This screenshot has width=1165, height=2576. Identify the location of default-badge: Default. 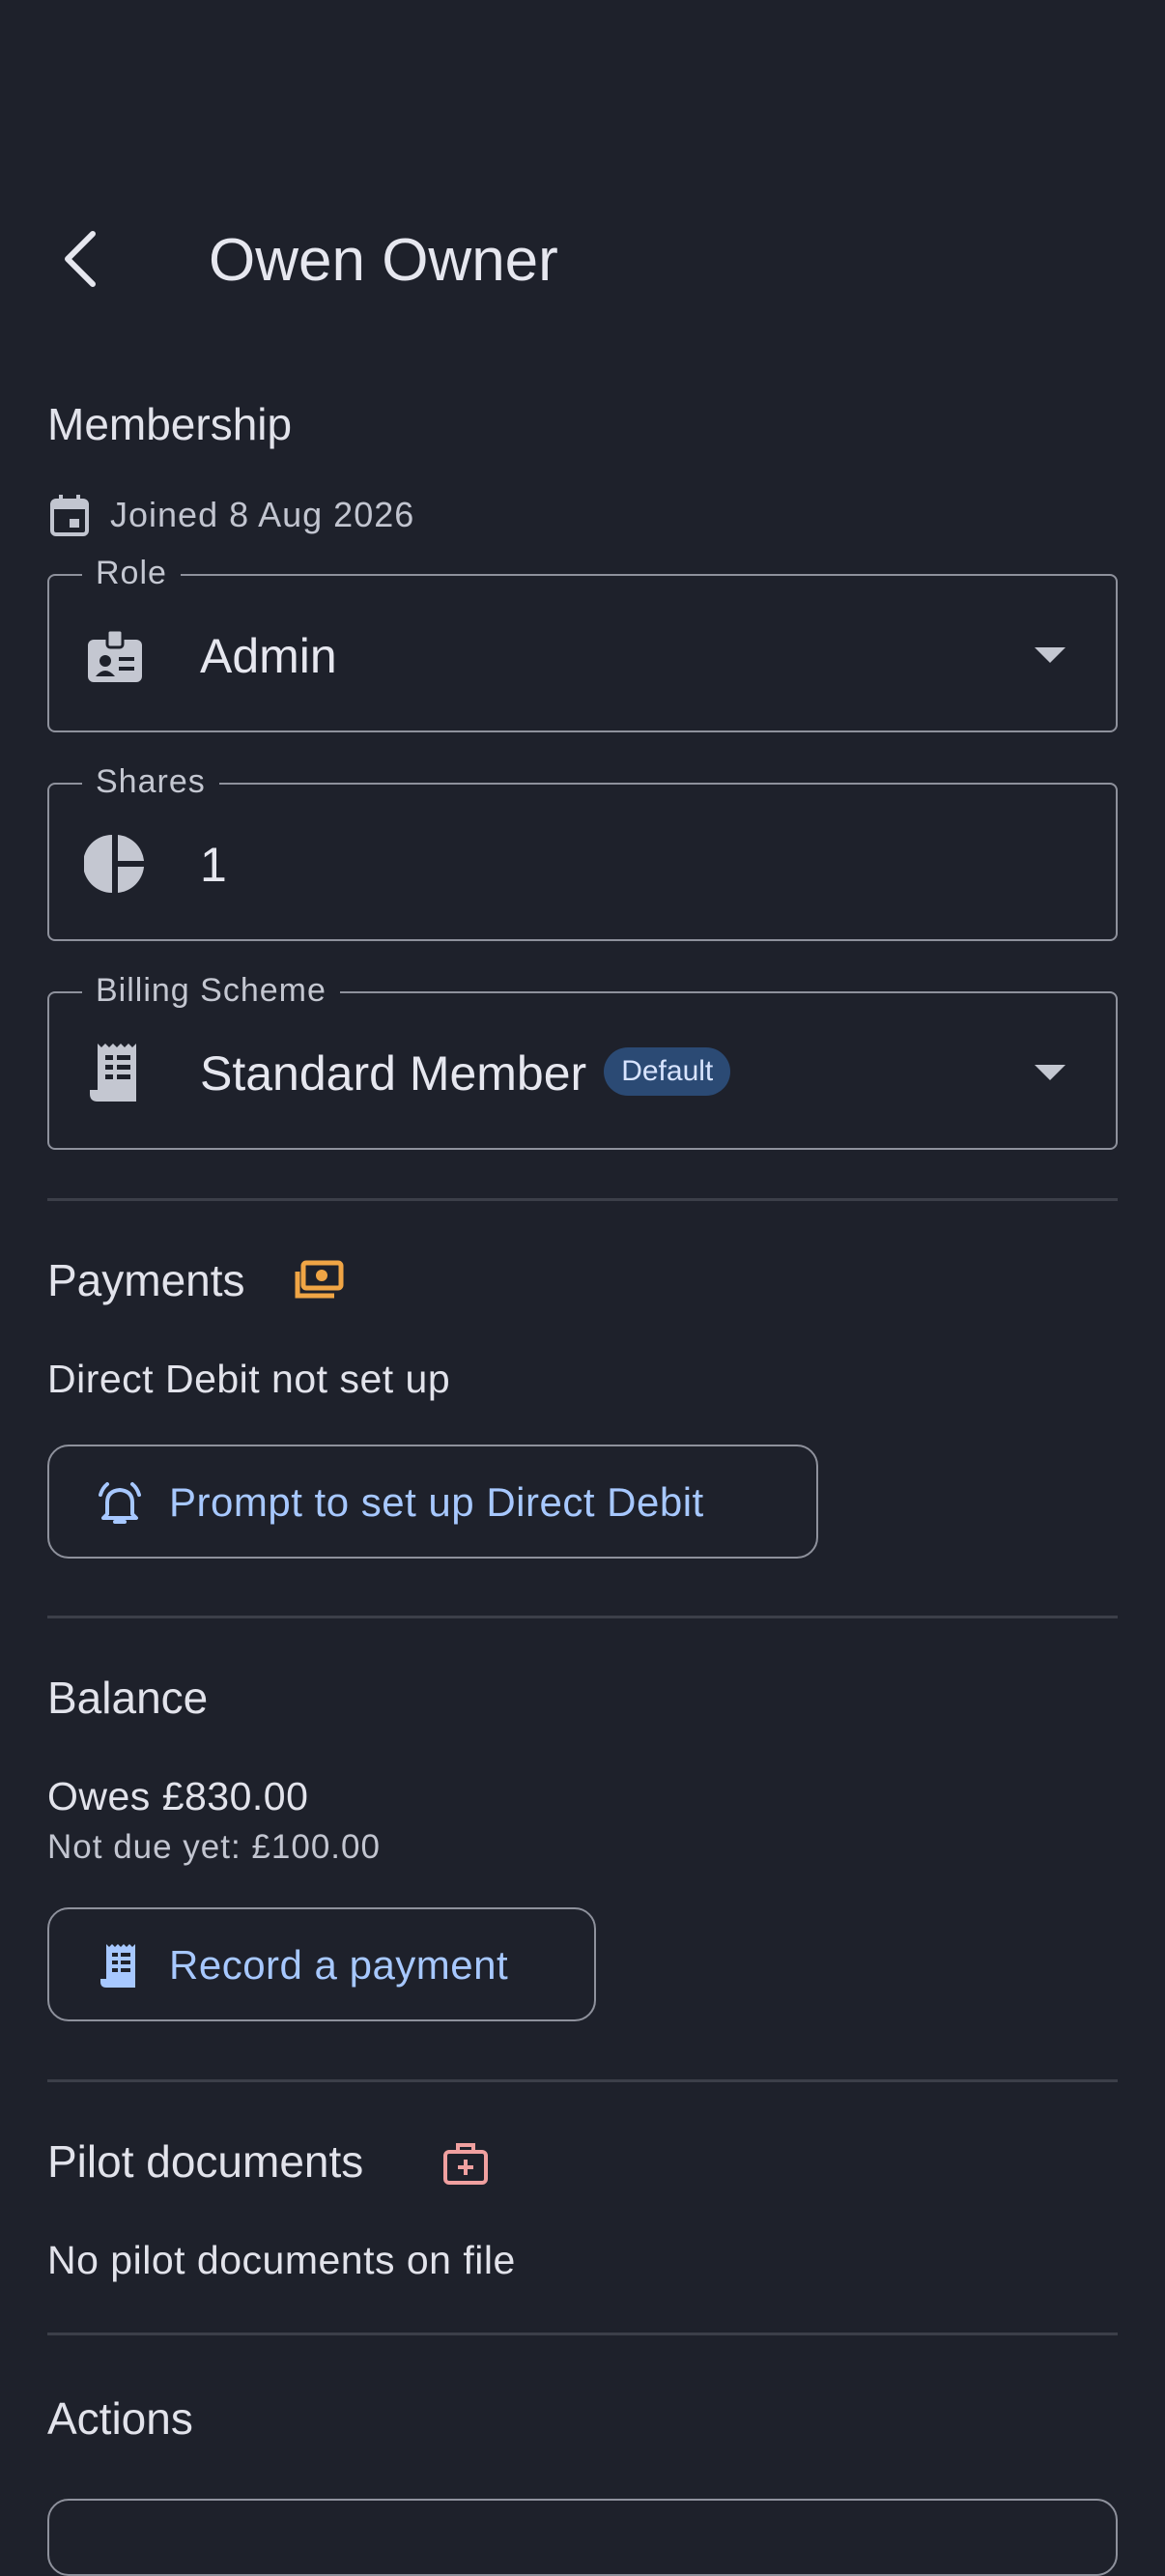
(668, 1071).